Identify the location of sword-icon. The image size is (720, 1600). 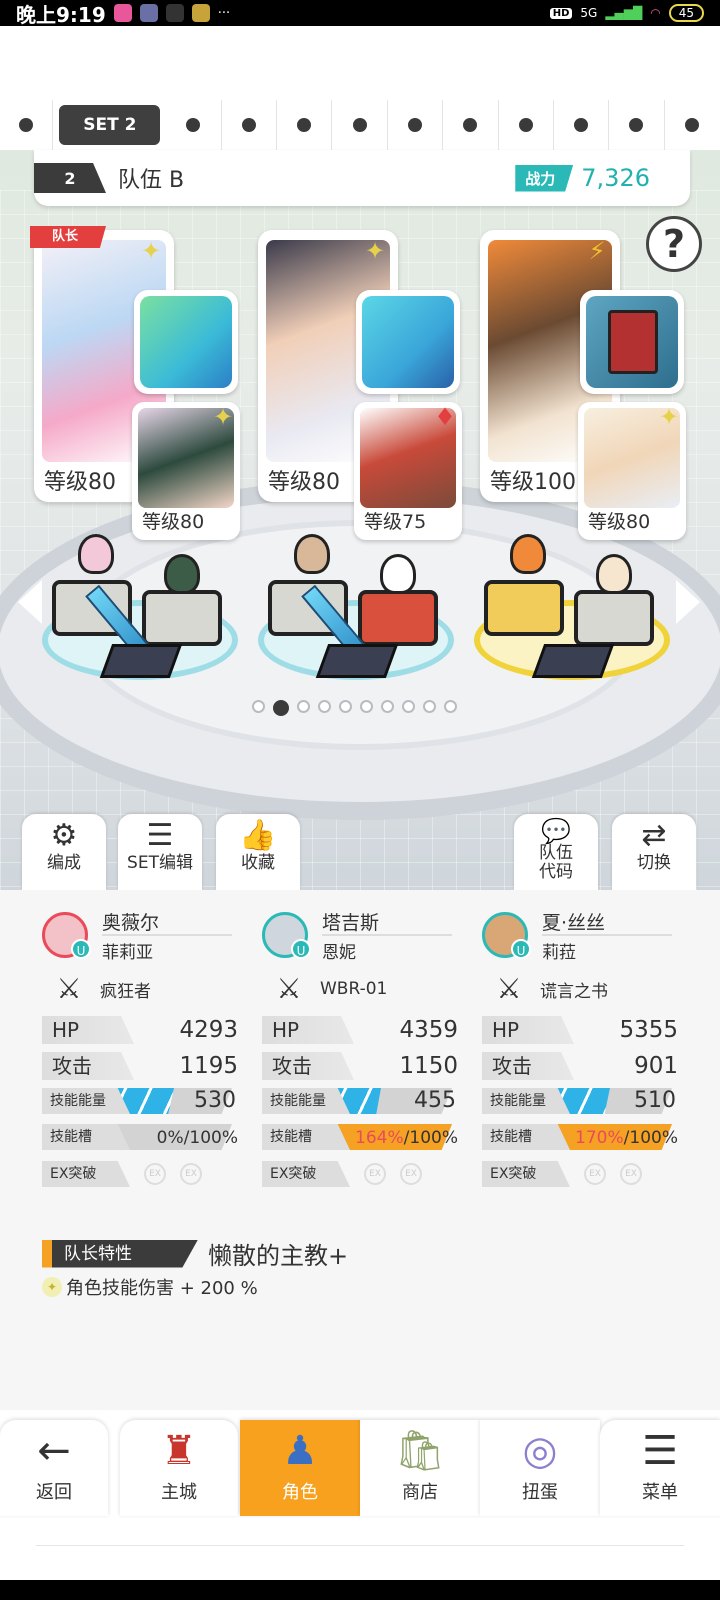
(186, 342).